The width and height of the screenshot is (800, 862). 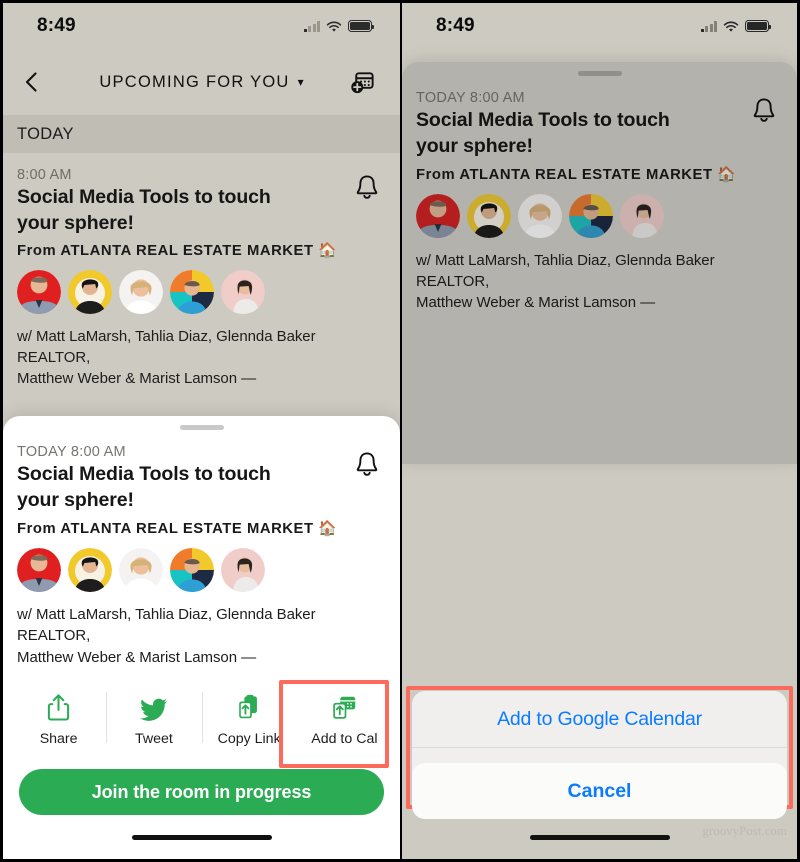 What do you see at coordinates (137, 379) in the screenshot?
I see `event-speakers-line2: Matthew Weber & Marist Lamson —` at bounding box center [137, 379].